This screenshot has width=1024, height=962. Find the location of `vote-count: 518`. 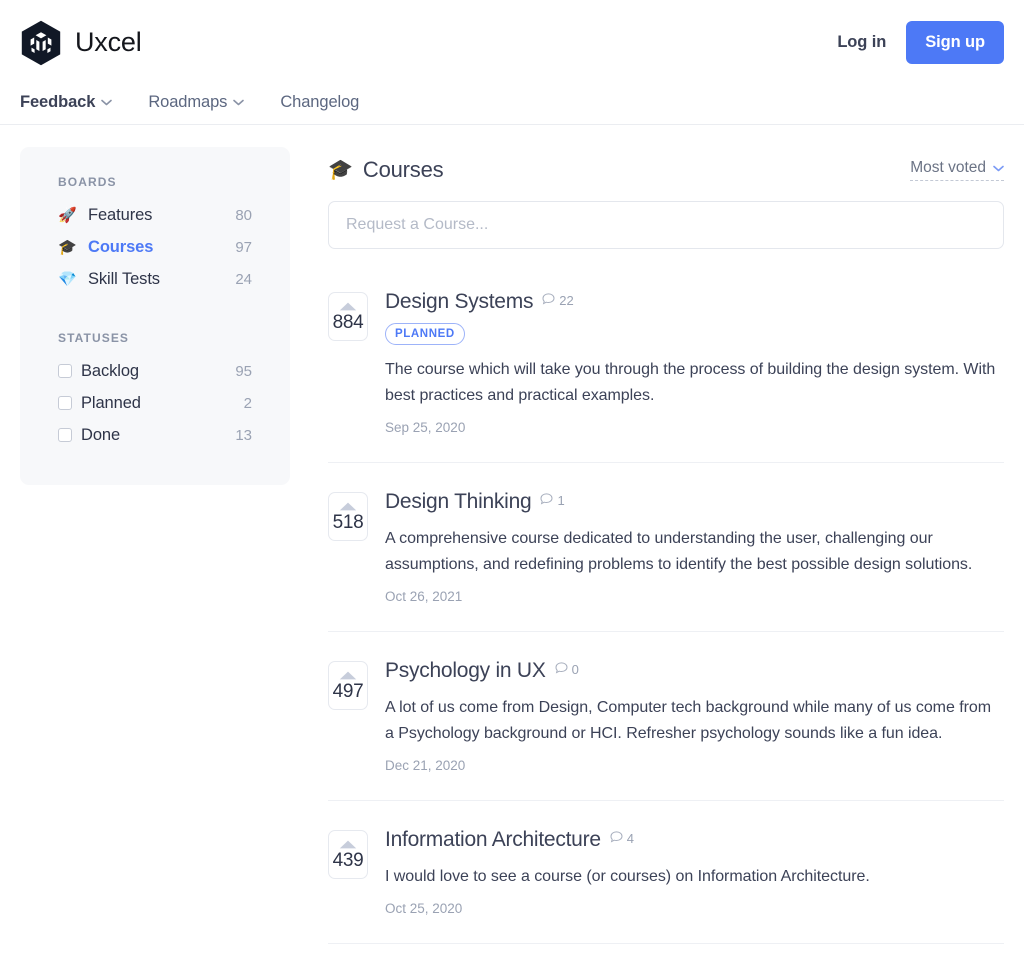

vote-count: 518 is located at coordinates (348, 523).